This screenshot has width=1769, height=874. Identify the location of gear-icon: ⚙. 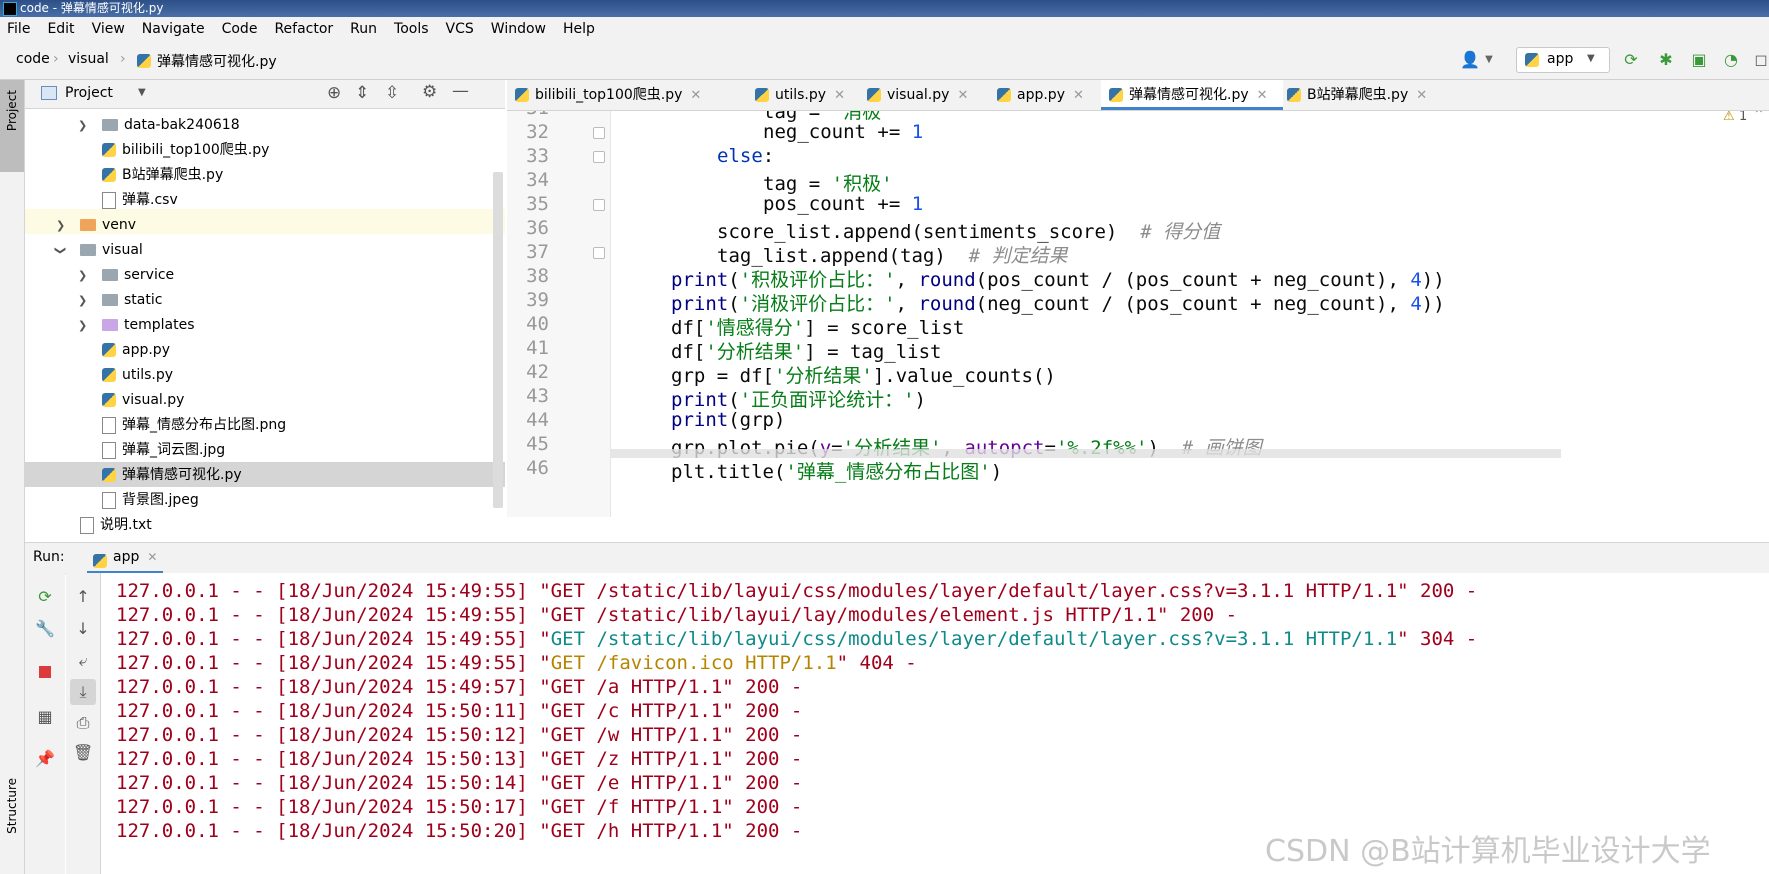
(429, 92).